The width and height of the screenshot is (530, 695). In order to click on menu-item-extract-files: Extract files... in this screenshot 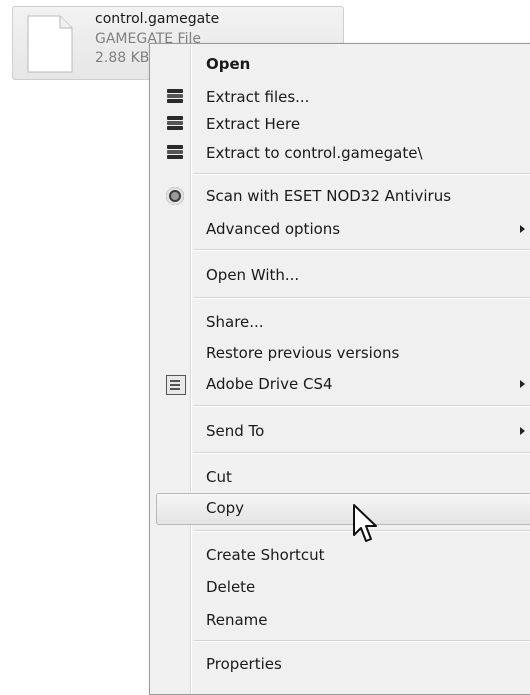, I will do `click(341, 97)`.